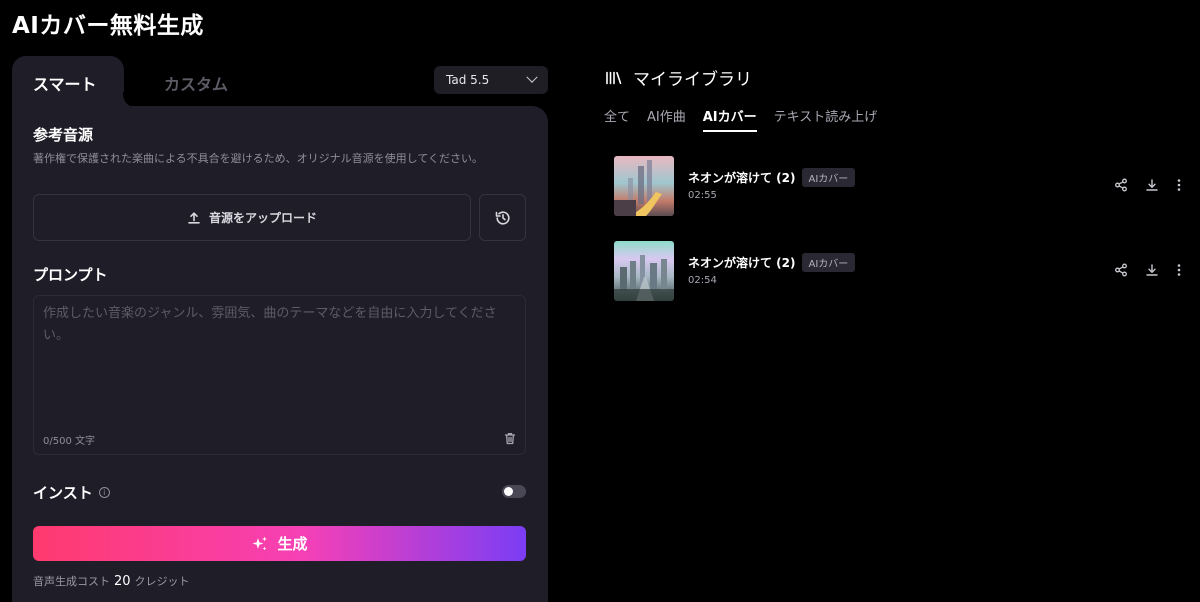 The height and width of the screenshot is (602, 1200). What do you see at coordinates (468, 80) in the screenshot?
I see `model-select-value: Tad 5.5` at bounding box center [468, 80].